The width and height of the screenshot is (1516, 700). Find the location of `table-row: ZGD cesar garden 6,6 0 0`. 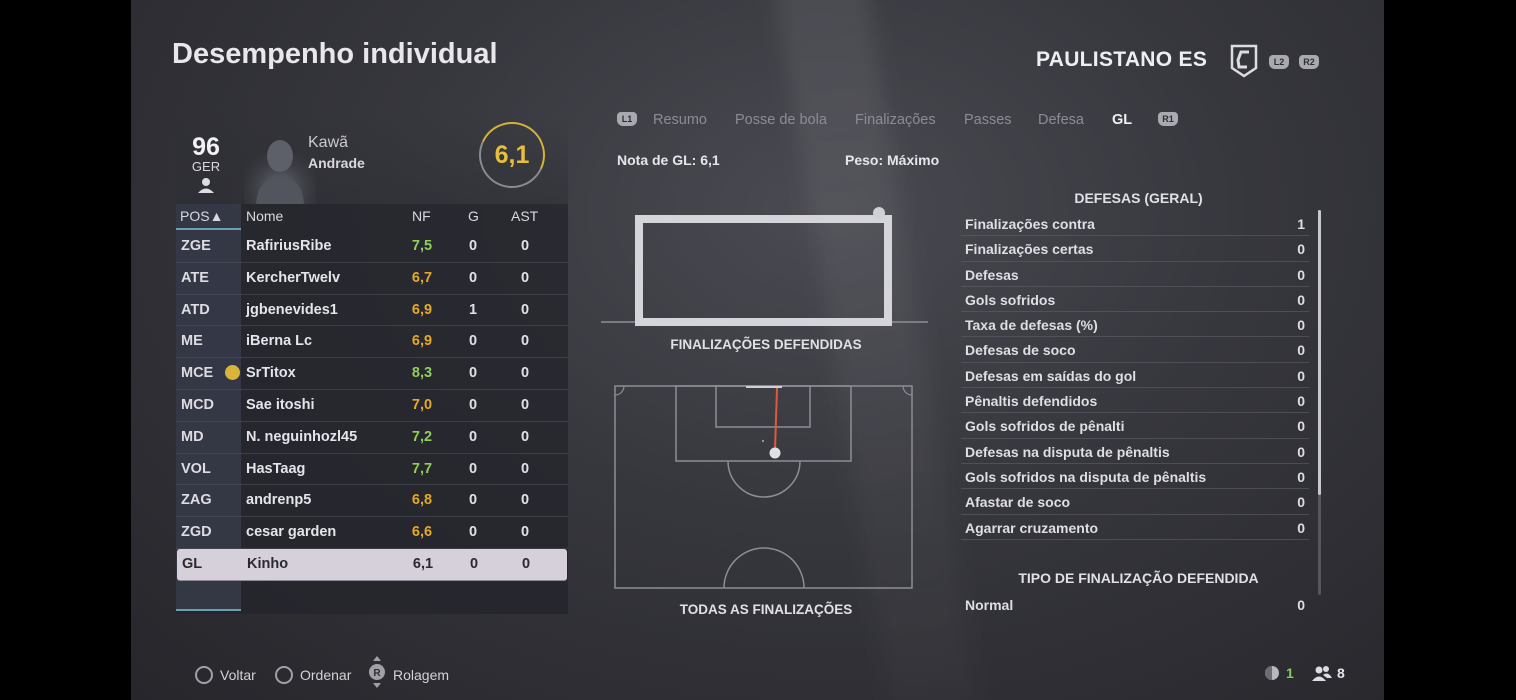

table-row: ZGD cesar garden 6,6 0 0 is located at coordinates (372, 533).